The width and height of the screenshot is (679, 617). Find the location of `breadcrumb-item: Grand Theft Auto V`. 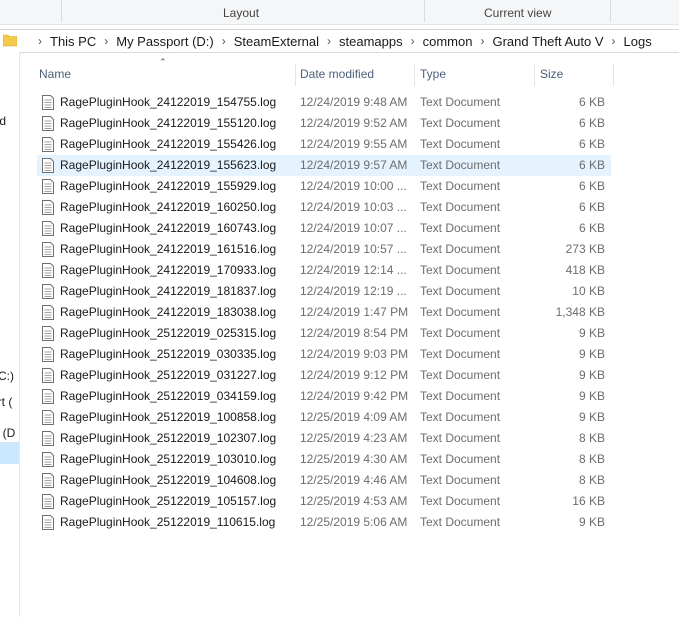

breadcrumb-item: Grand Theft Auto V is located at coordinates (547, 41).